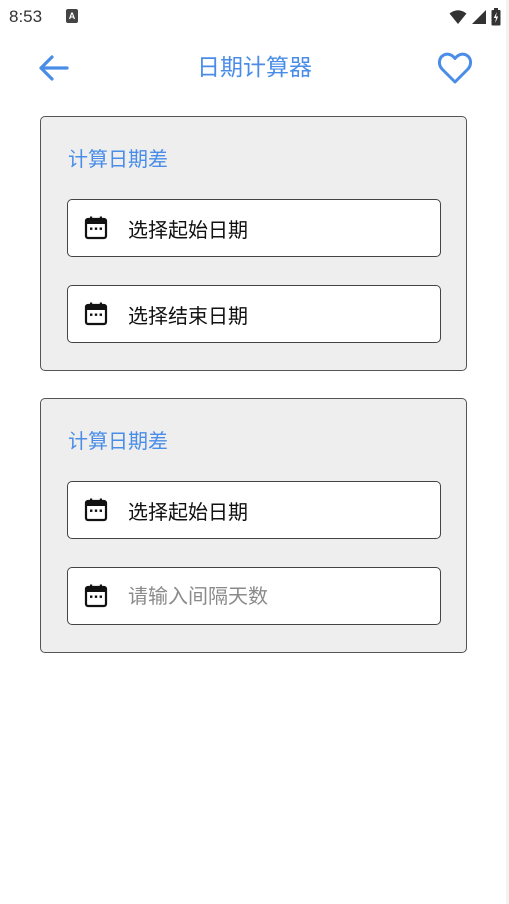  Describe the element at coordinates (72, 16) in the screenshot. I see `notification-a-icon: A` at that location.